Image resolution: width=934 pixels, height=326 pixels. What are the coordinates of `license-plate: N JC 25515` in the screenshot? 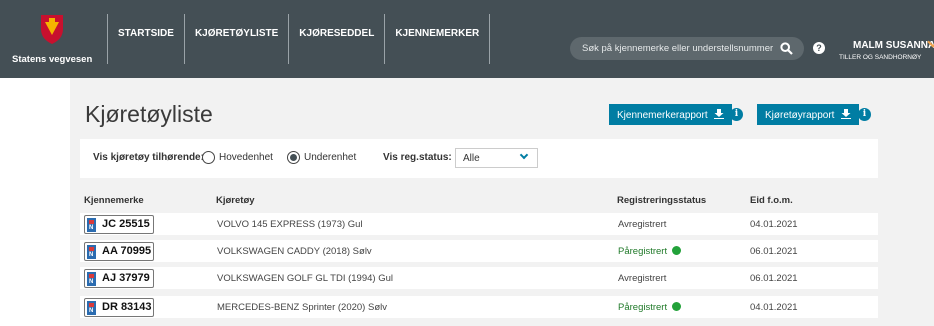 It's located at (119, 224).